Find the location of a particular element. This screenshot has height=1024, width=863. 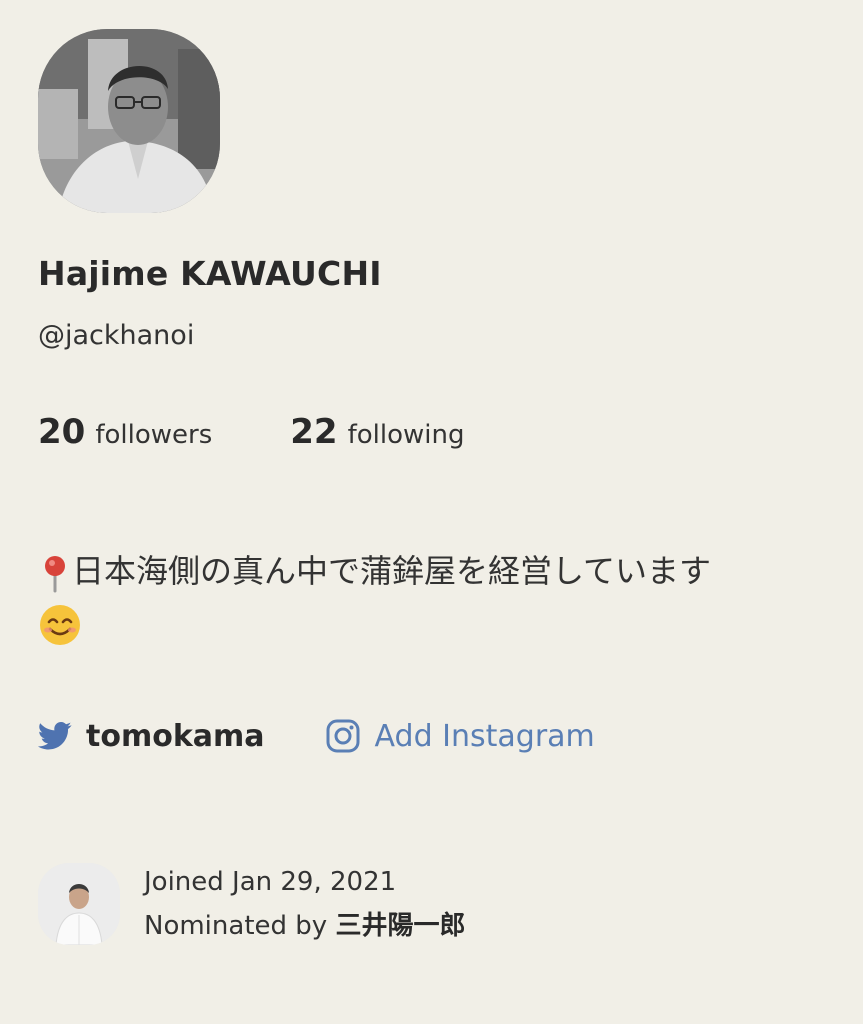

profile-handle: @jackhanoi is located at coordinates (116, 335).